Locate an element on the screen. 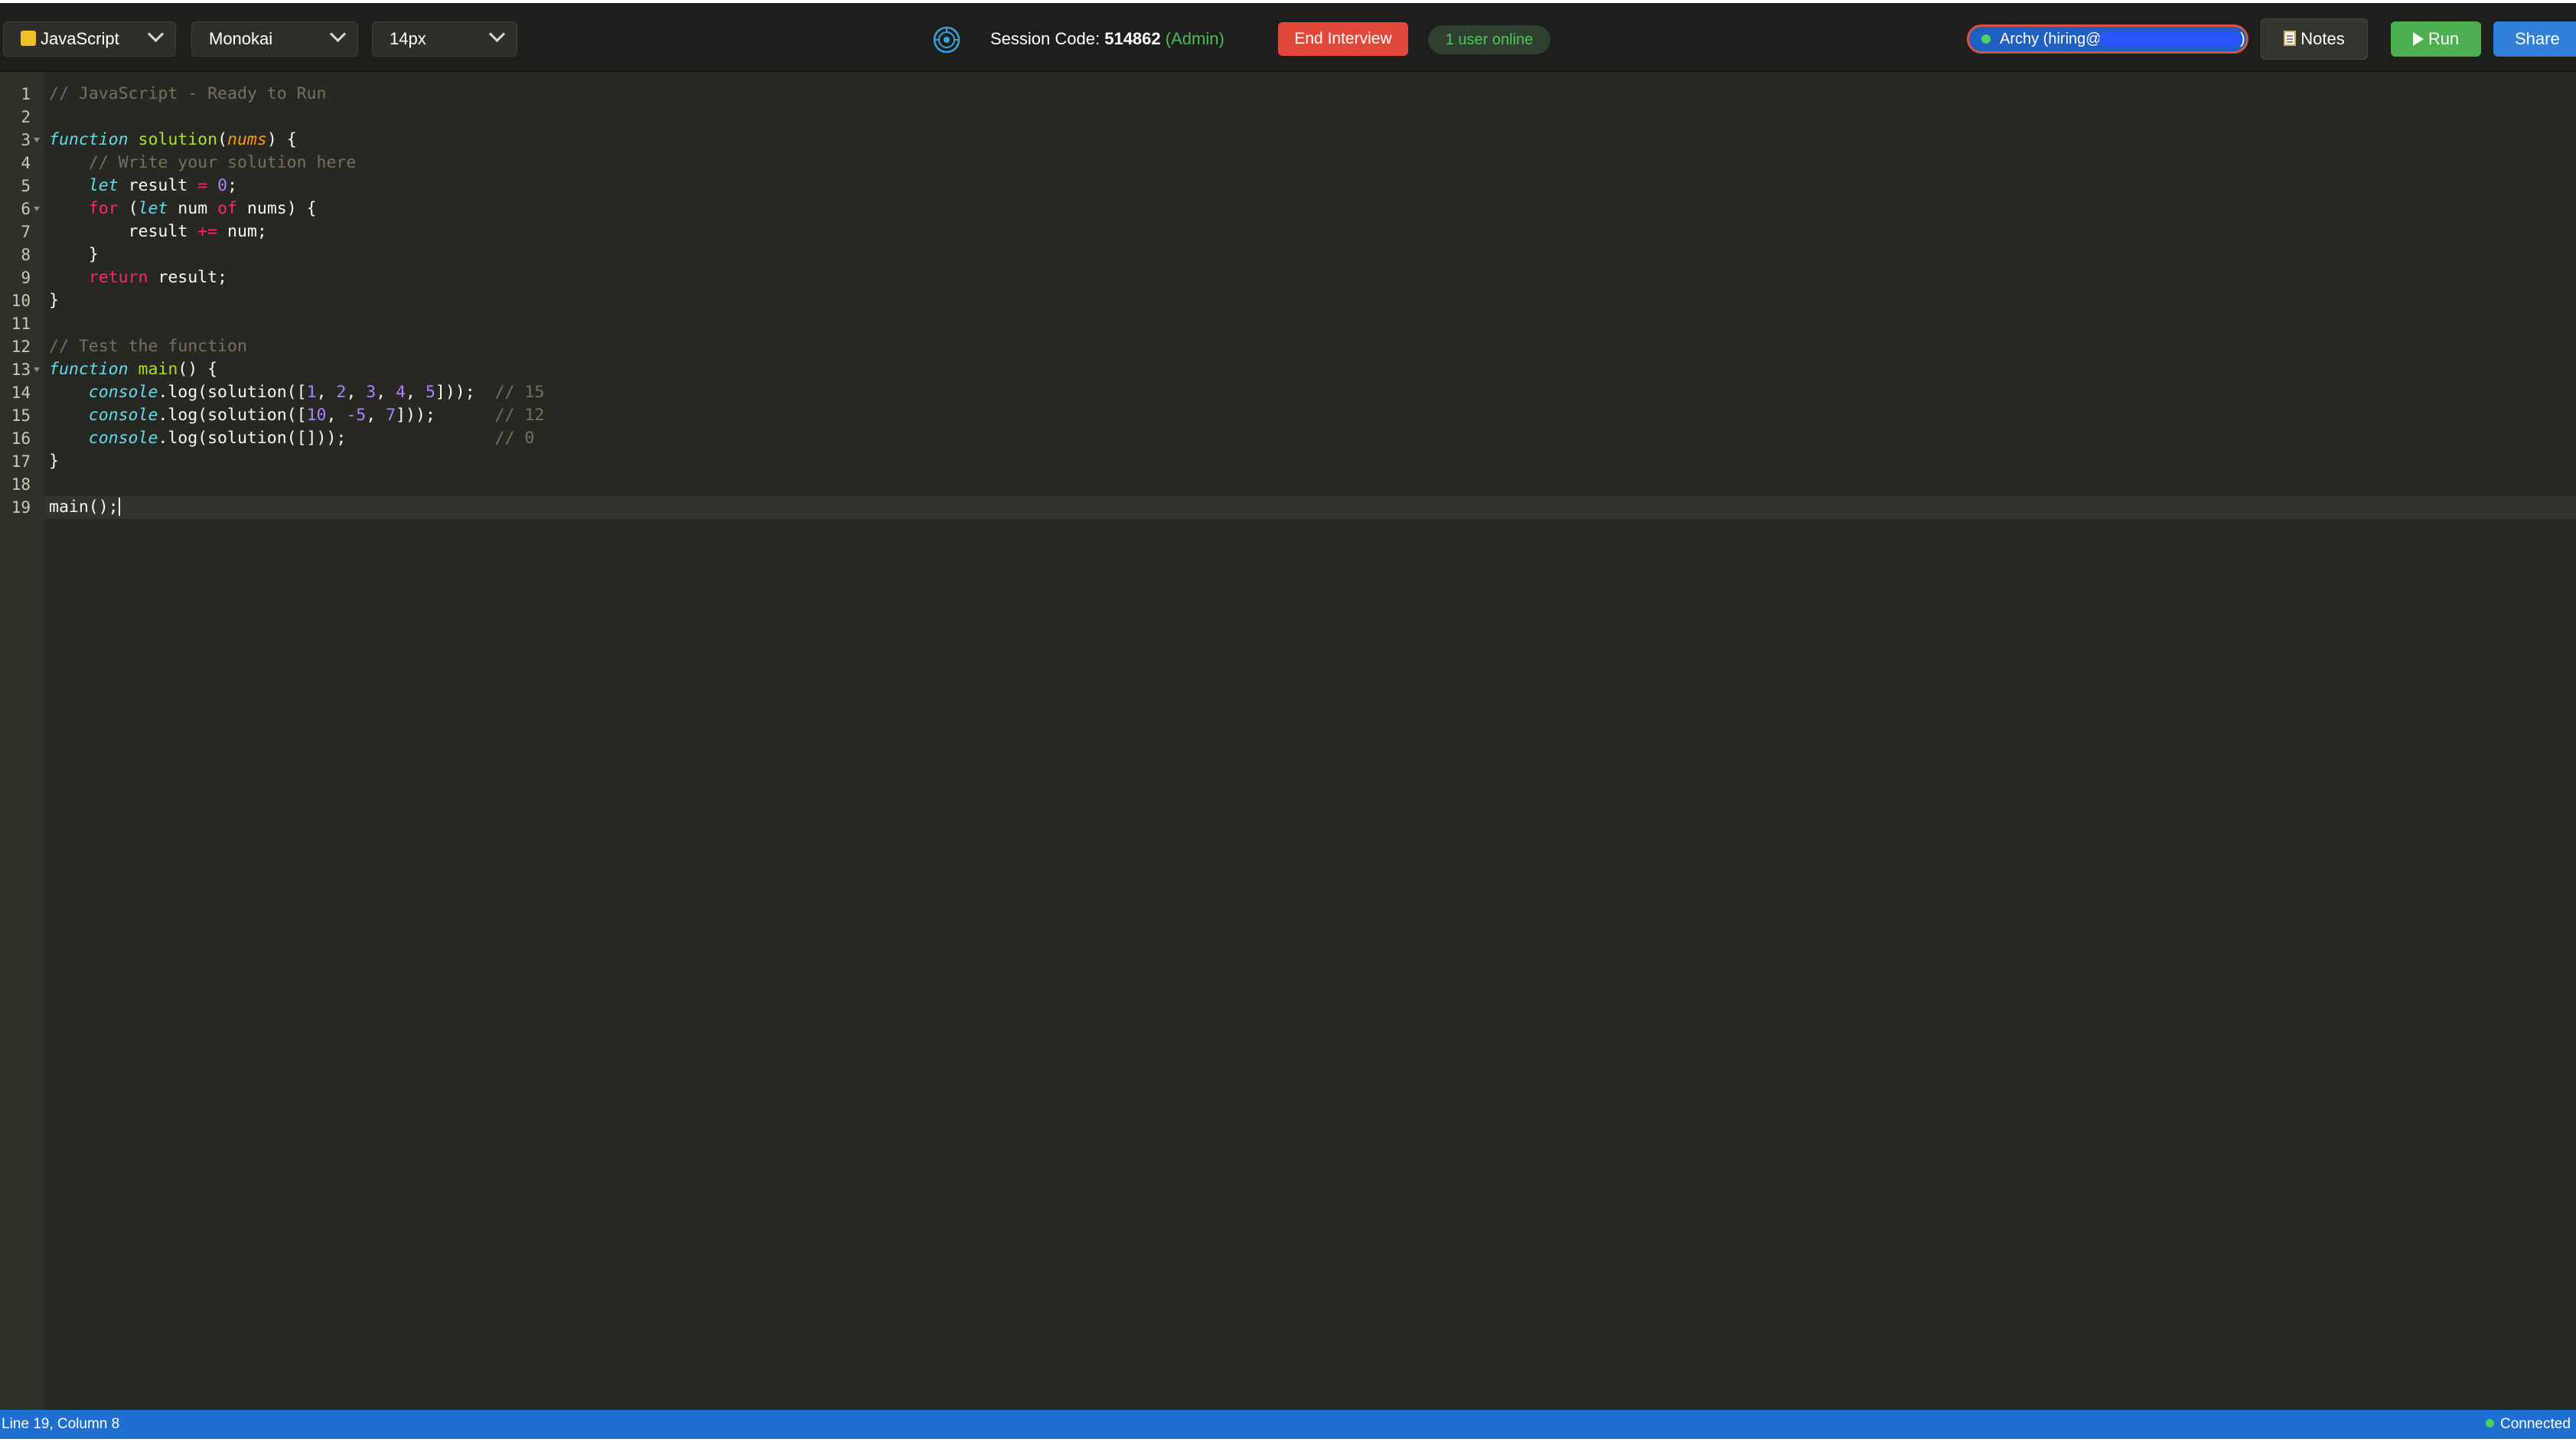 The width and height of the screenshot is (2576, 1442). redaction-mark-icon is located at coordinates (2170, 39).